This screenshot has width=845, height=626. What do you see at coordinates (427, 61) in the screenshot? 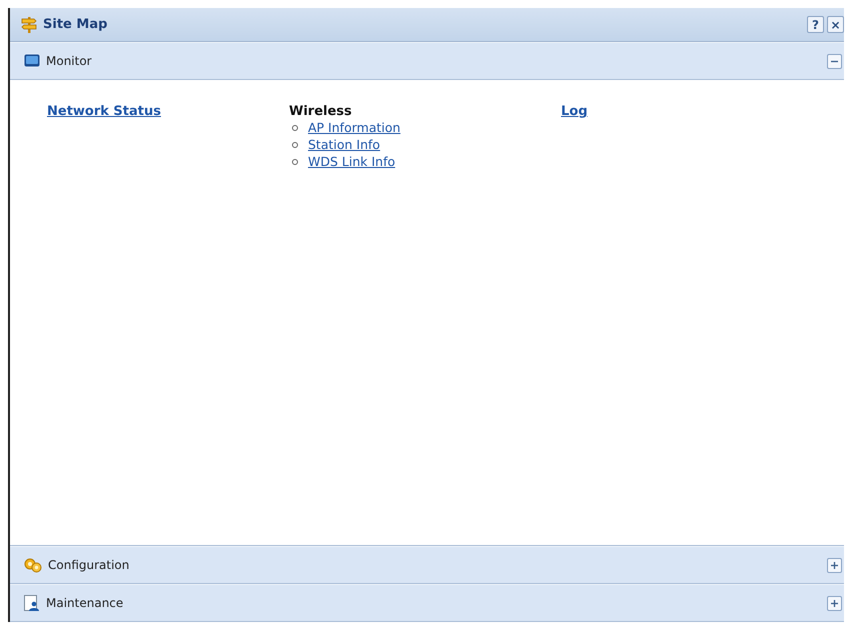
I see `section-header: Monitor` at bounding box center [427, 61].